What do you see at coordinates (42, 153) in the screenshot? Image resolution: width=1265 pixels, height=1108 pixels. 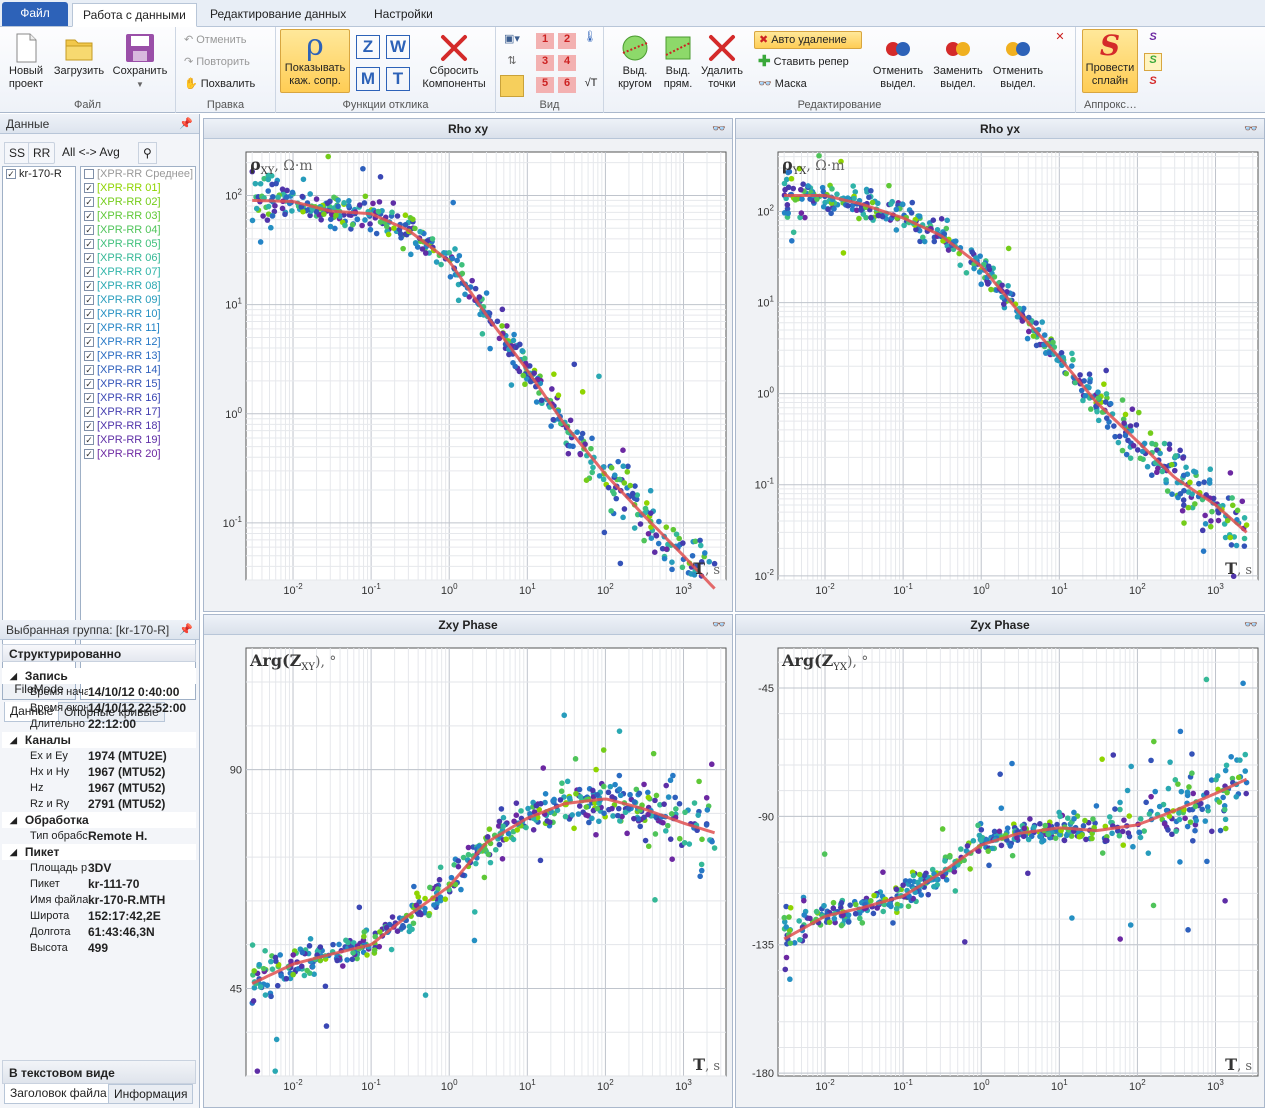 I see `rr-button: RR` at bounding box center [42, 153].